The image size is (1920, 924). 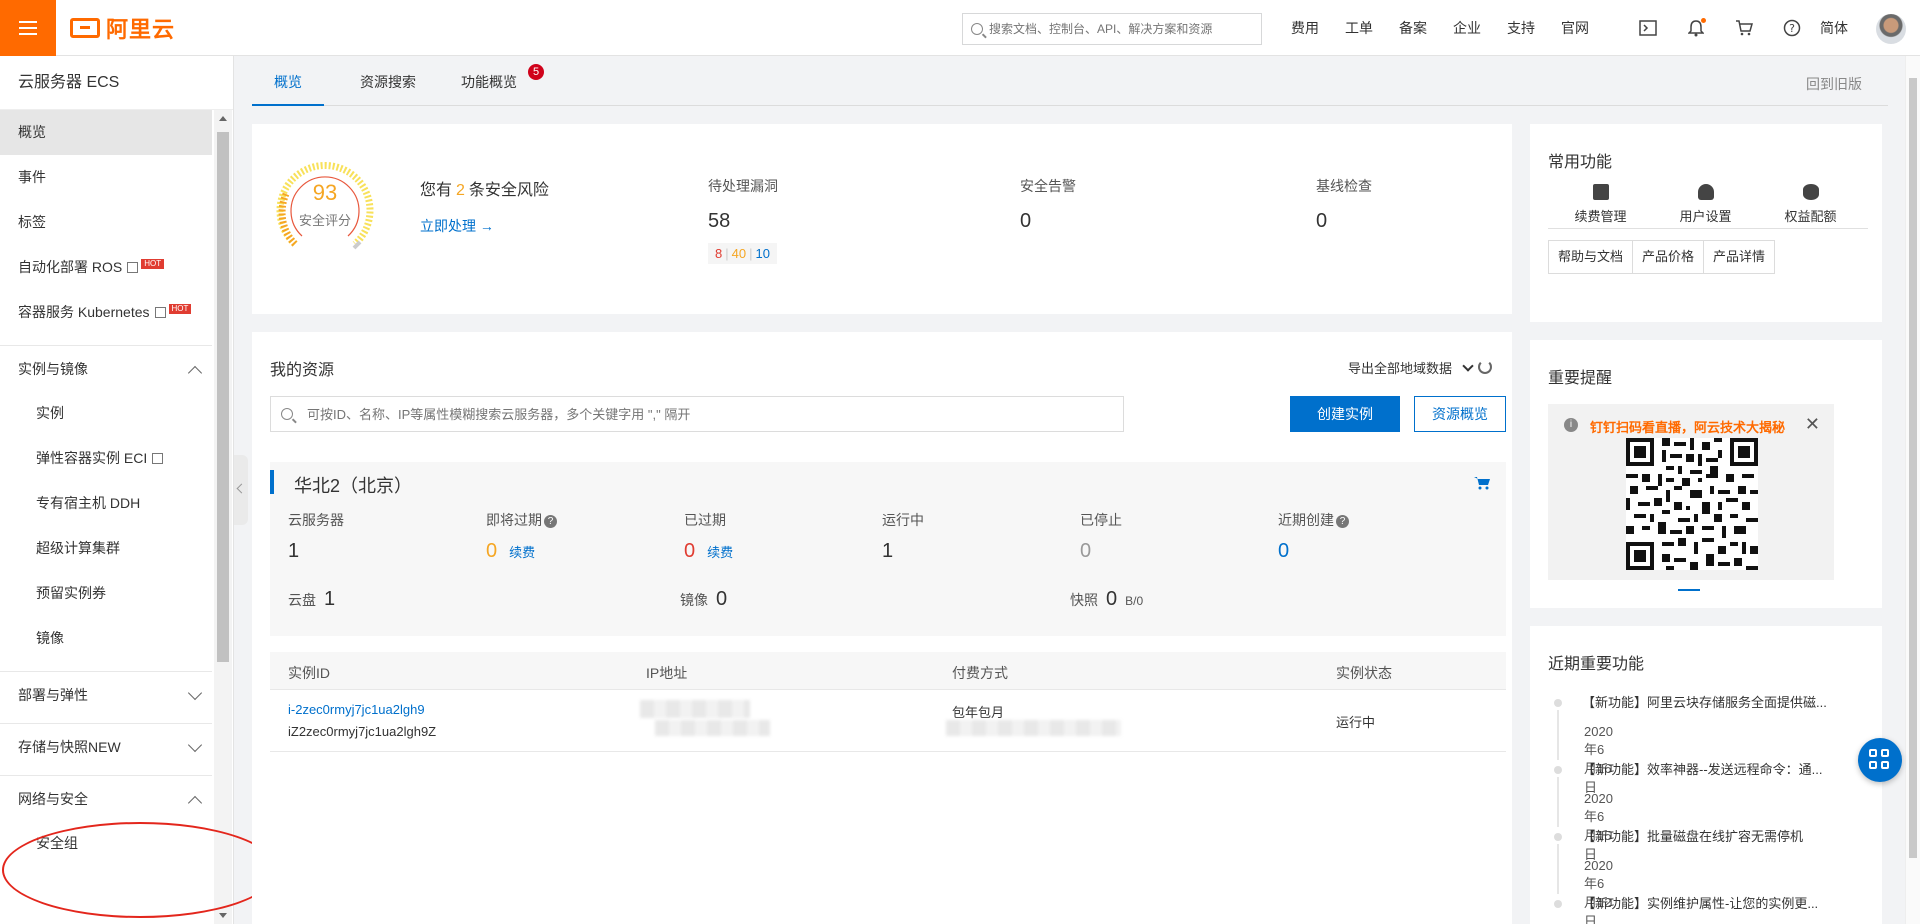 I want to click on scroll-down-icon, so click(x=223, y=915).